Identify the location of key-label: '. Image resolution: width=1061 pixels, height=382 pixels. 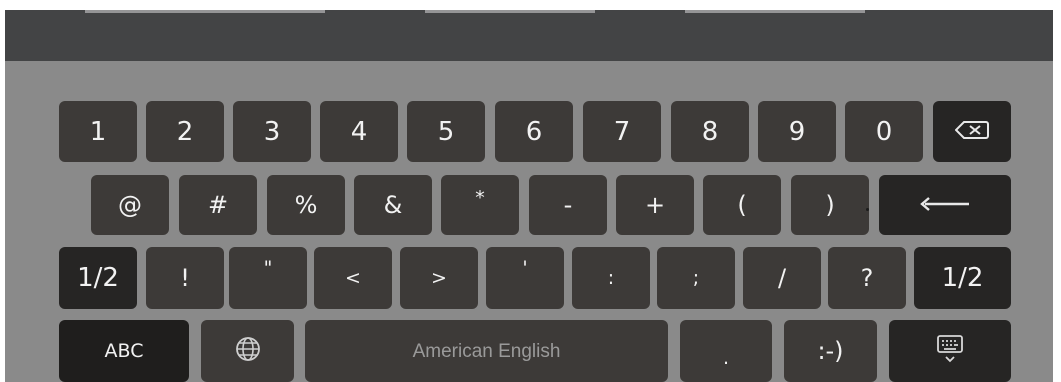
(525, 268).